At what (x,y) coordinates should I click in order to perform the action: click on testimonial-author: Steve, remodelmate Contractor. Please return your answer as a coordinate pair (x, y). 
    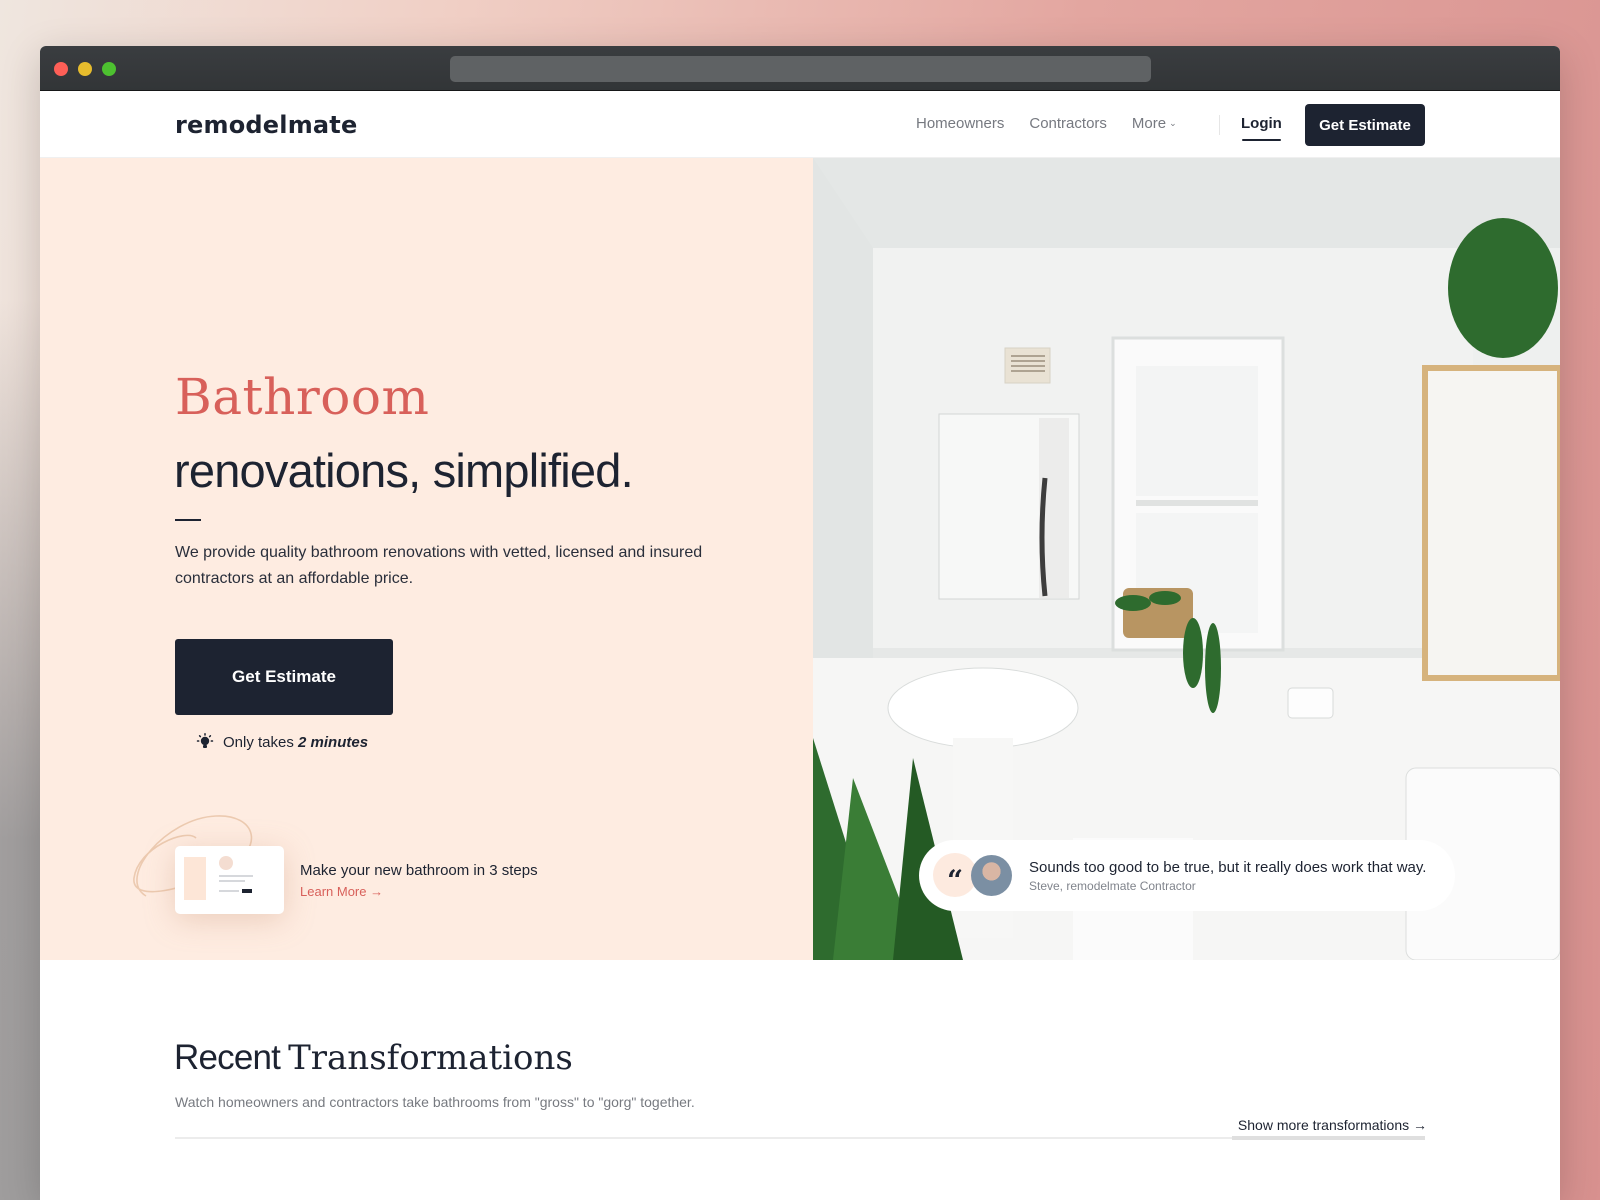
    Looking at the image, I should click on (1112, 886).